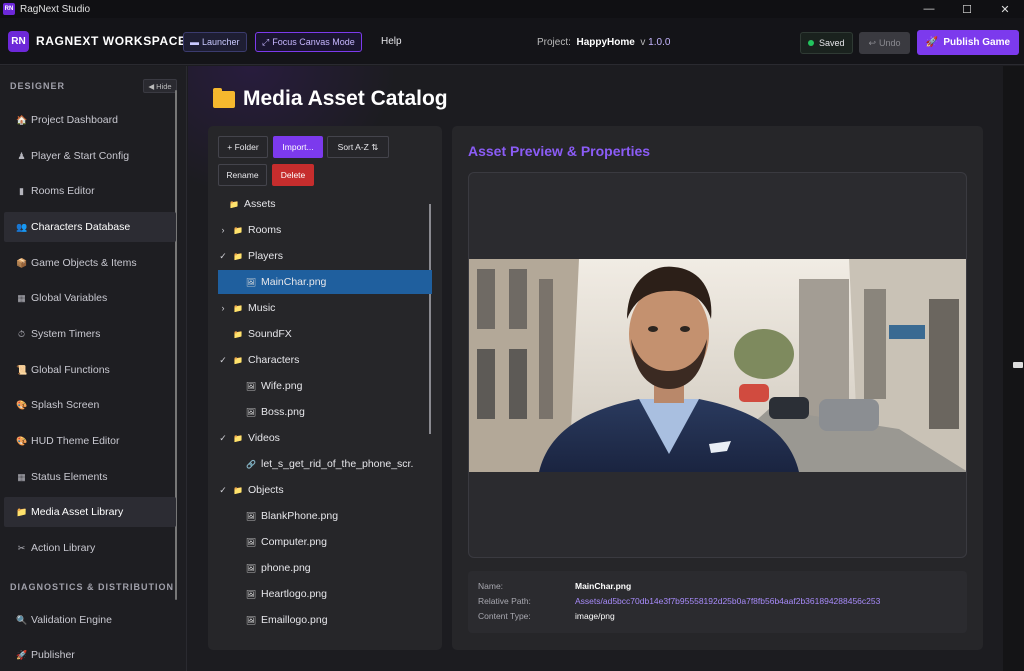  What do you see at coordinates (22, 619) in the screenshot?
I see `search-icon: 🔍` at bounding box center [22, 619].